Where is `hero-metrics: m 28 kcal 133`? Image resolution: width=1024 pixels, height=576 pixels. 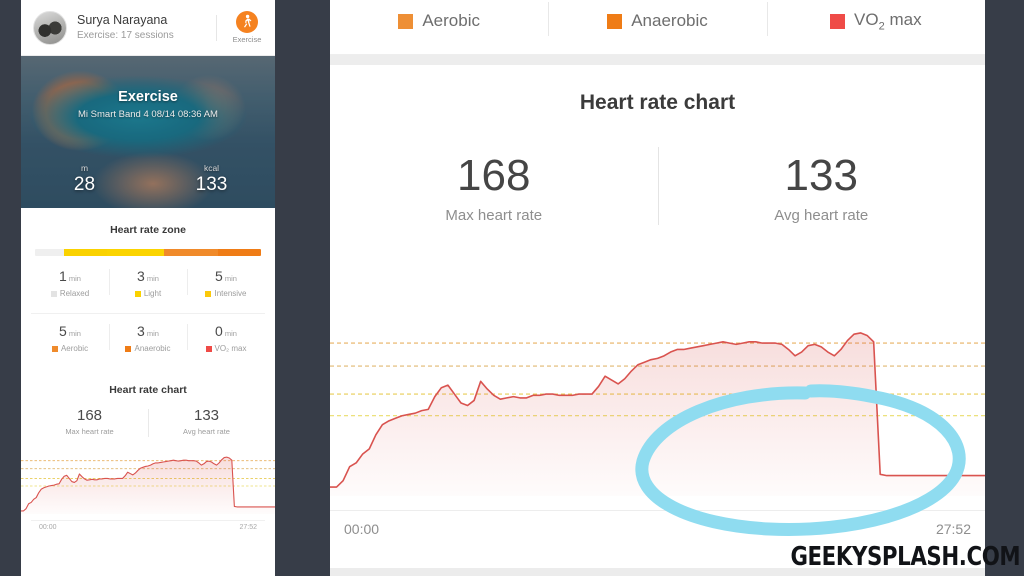 hero-metrics: m 28 kcal 133 is located at coordinates (148, 179).